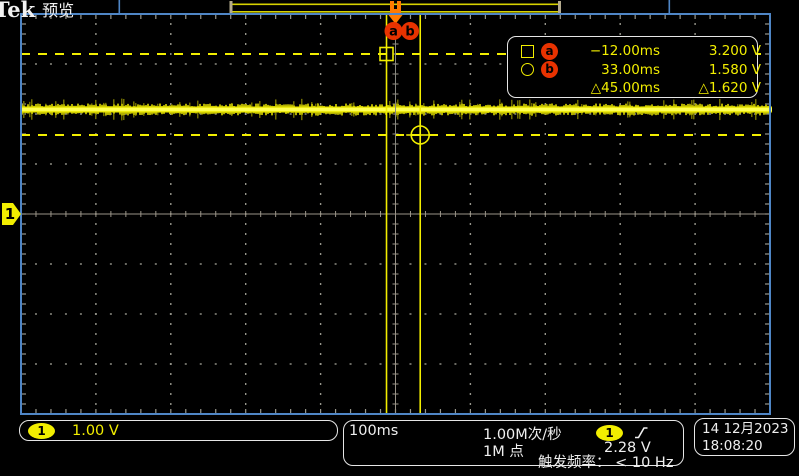  Describe the element at coordinates (549, 70) in the screenshot. I see `cursor-b-badge: b` at that location.